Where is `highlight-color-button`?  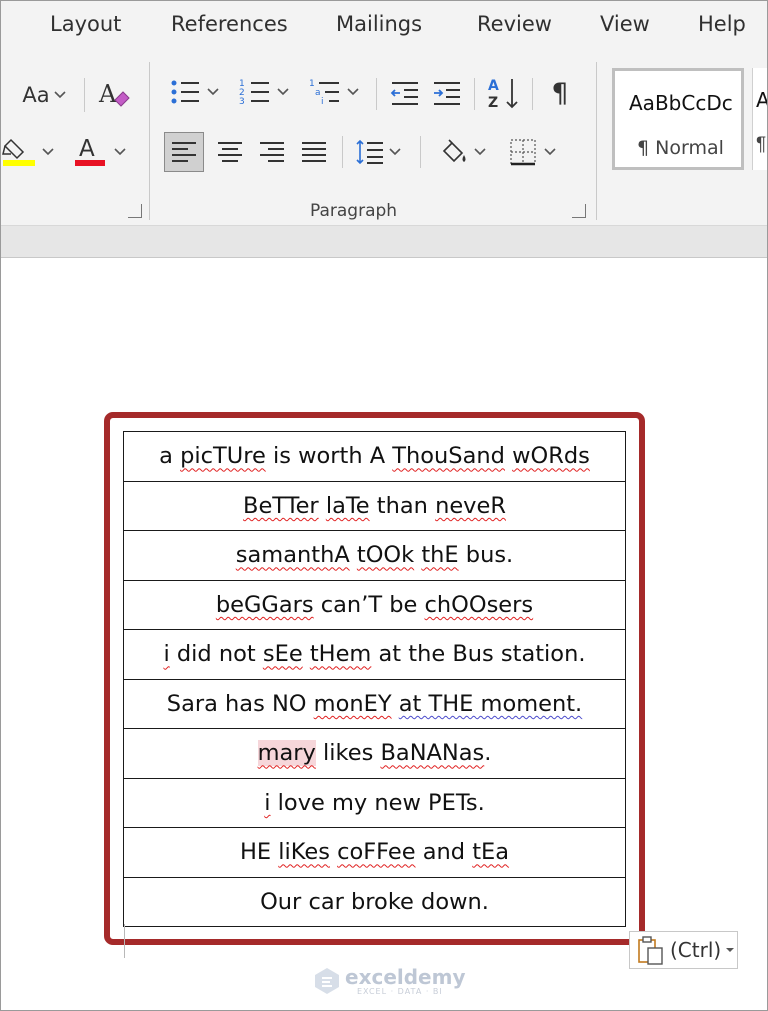
highlight-color-button is located at coordinates (20, 151).